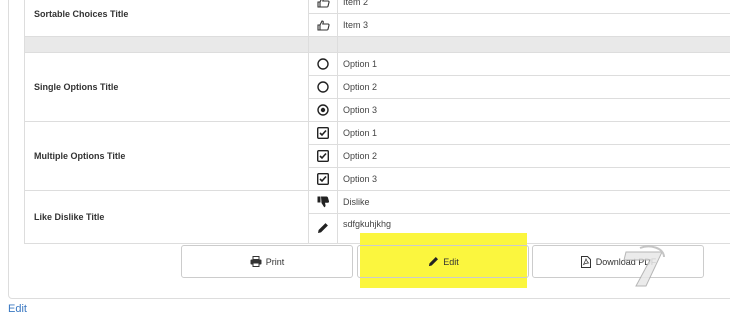  I want to click on radio-selected-icon, so click(323, 110).